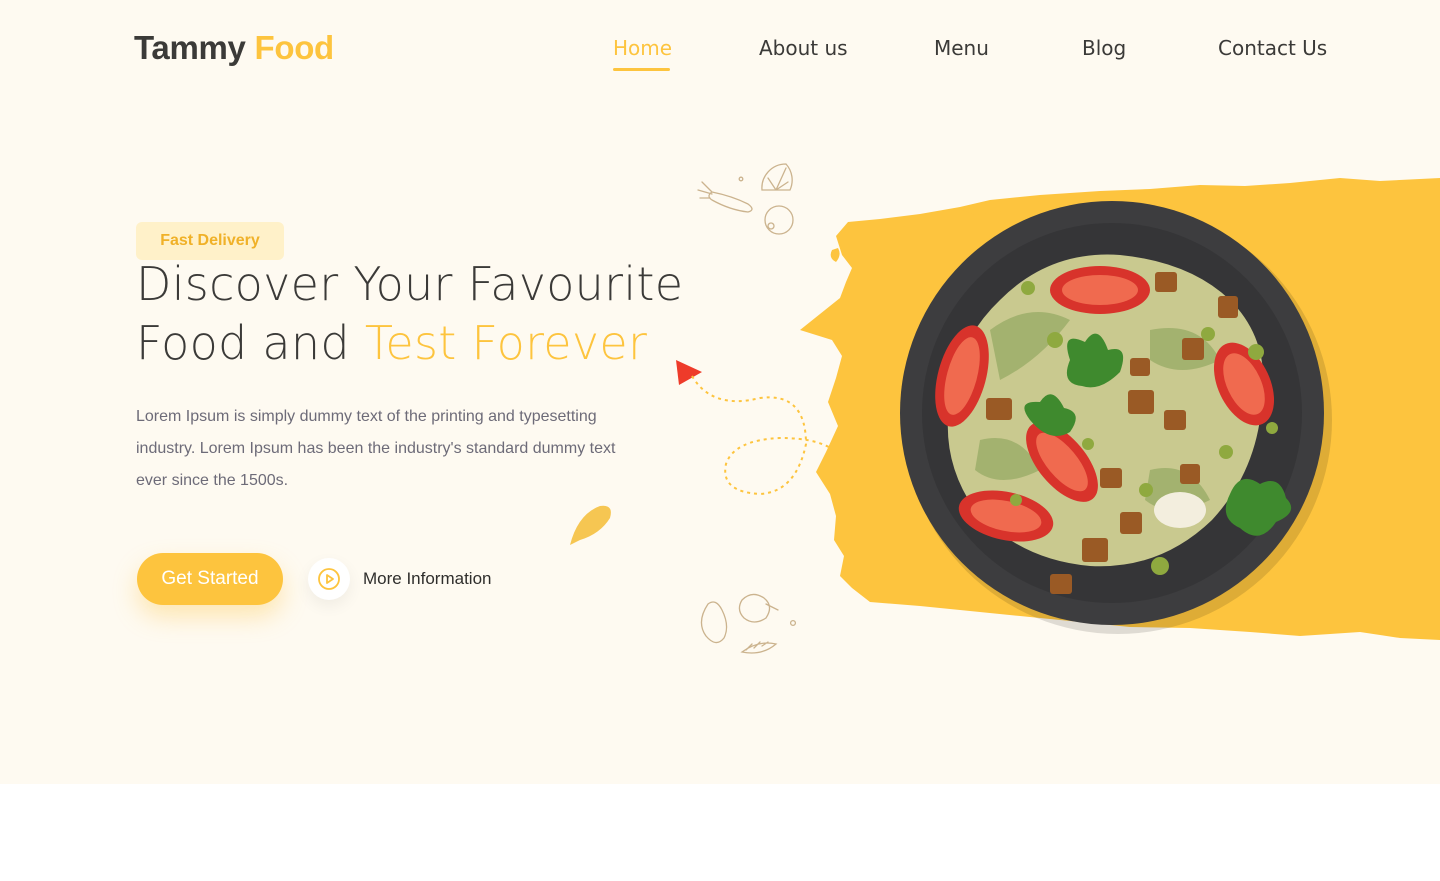  I want to click on headline-line2-accent: Test Forever, so click(506, 343).